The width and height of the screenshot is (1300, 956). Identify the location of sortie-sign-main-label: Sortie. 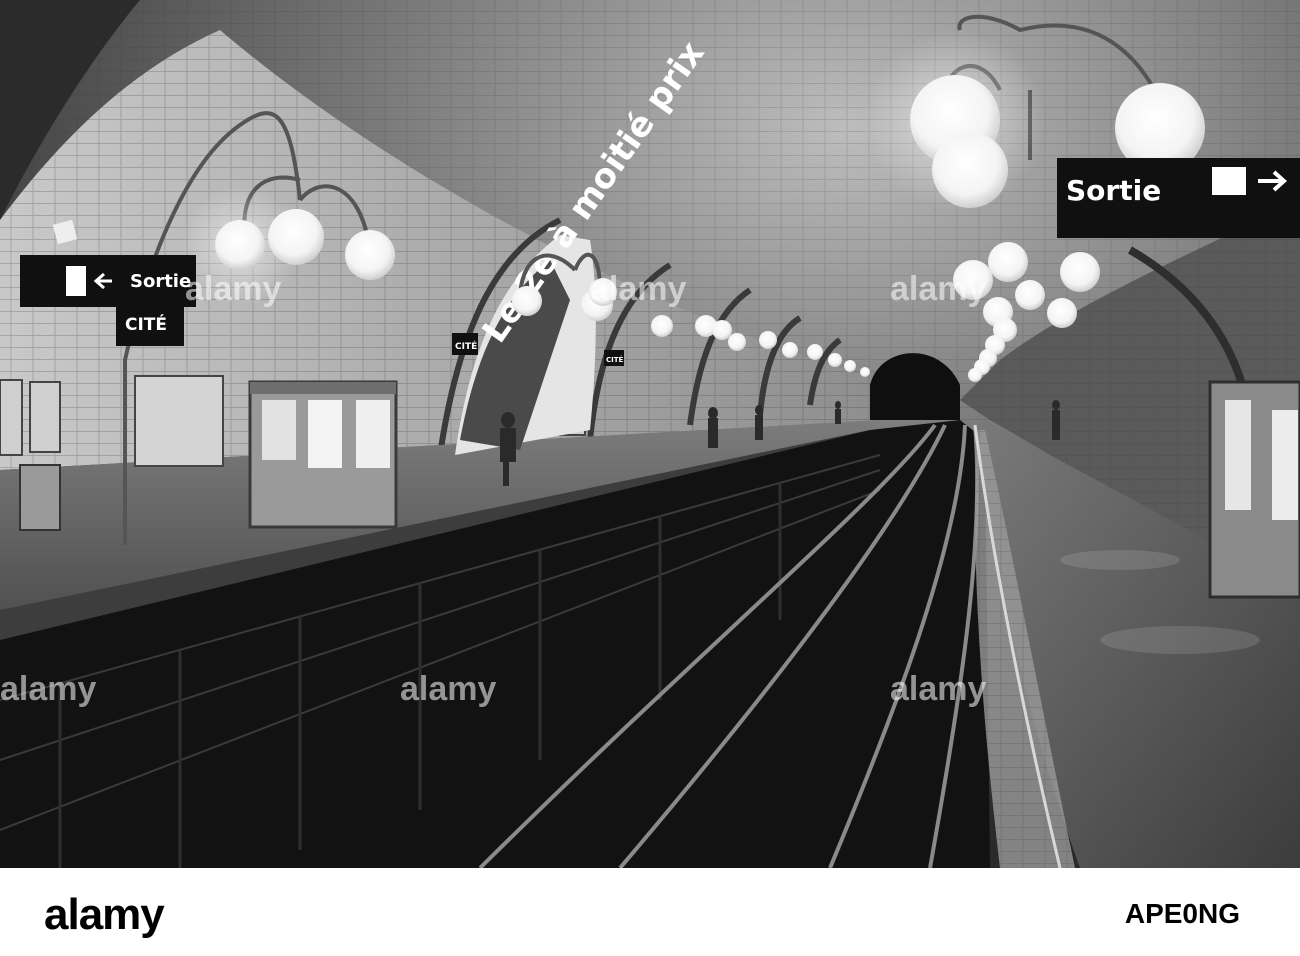
(1113, 190).